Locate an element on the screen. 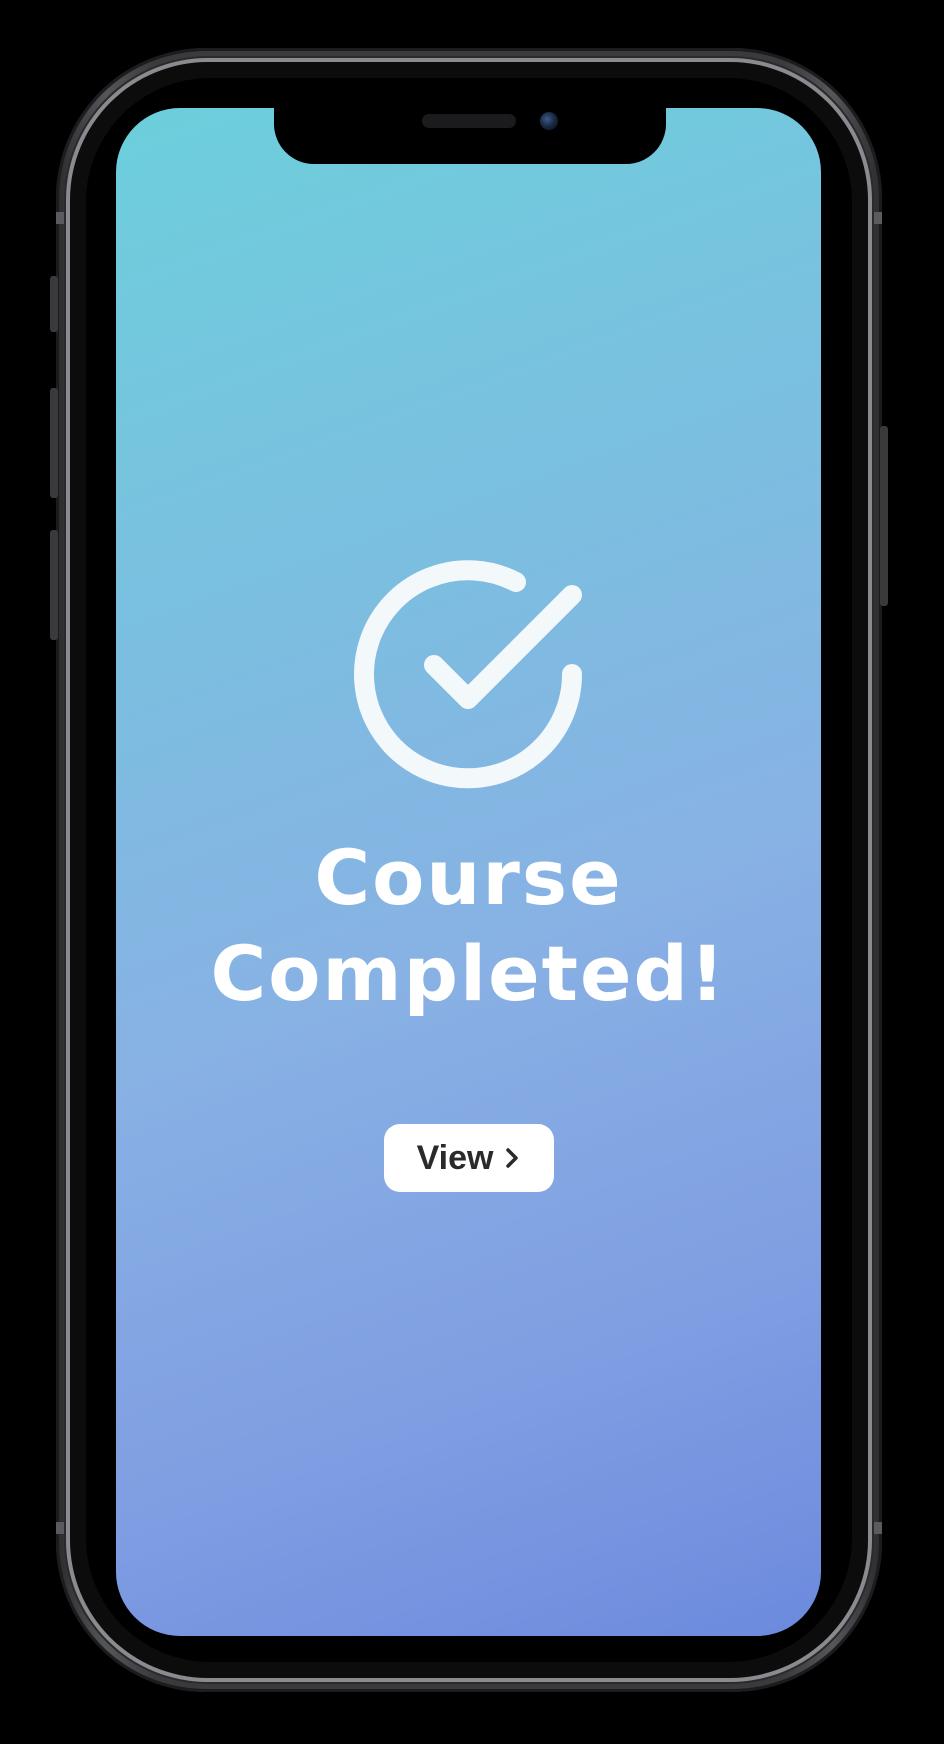 This screenshot has width=944, height=1744. volume-up-button is located at coordinates (54, 443).